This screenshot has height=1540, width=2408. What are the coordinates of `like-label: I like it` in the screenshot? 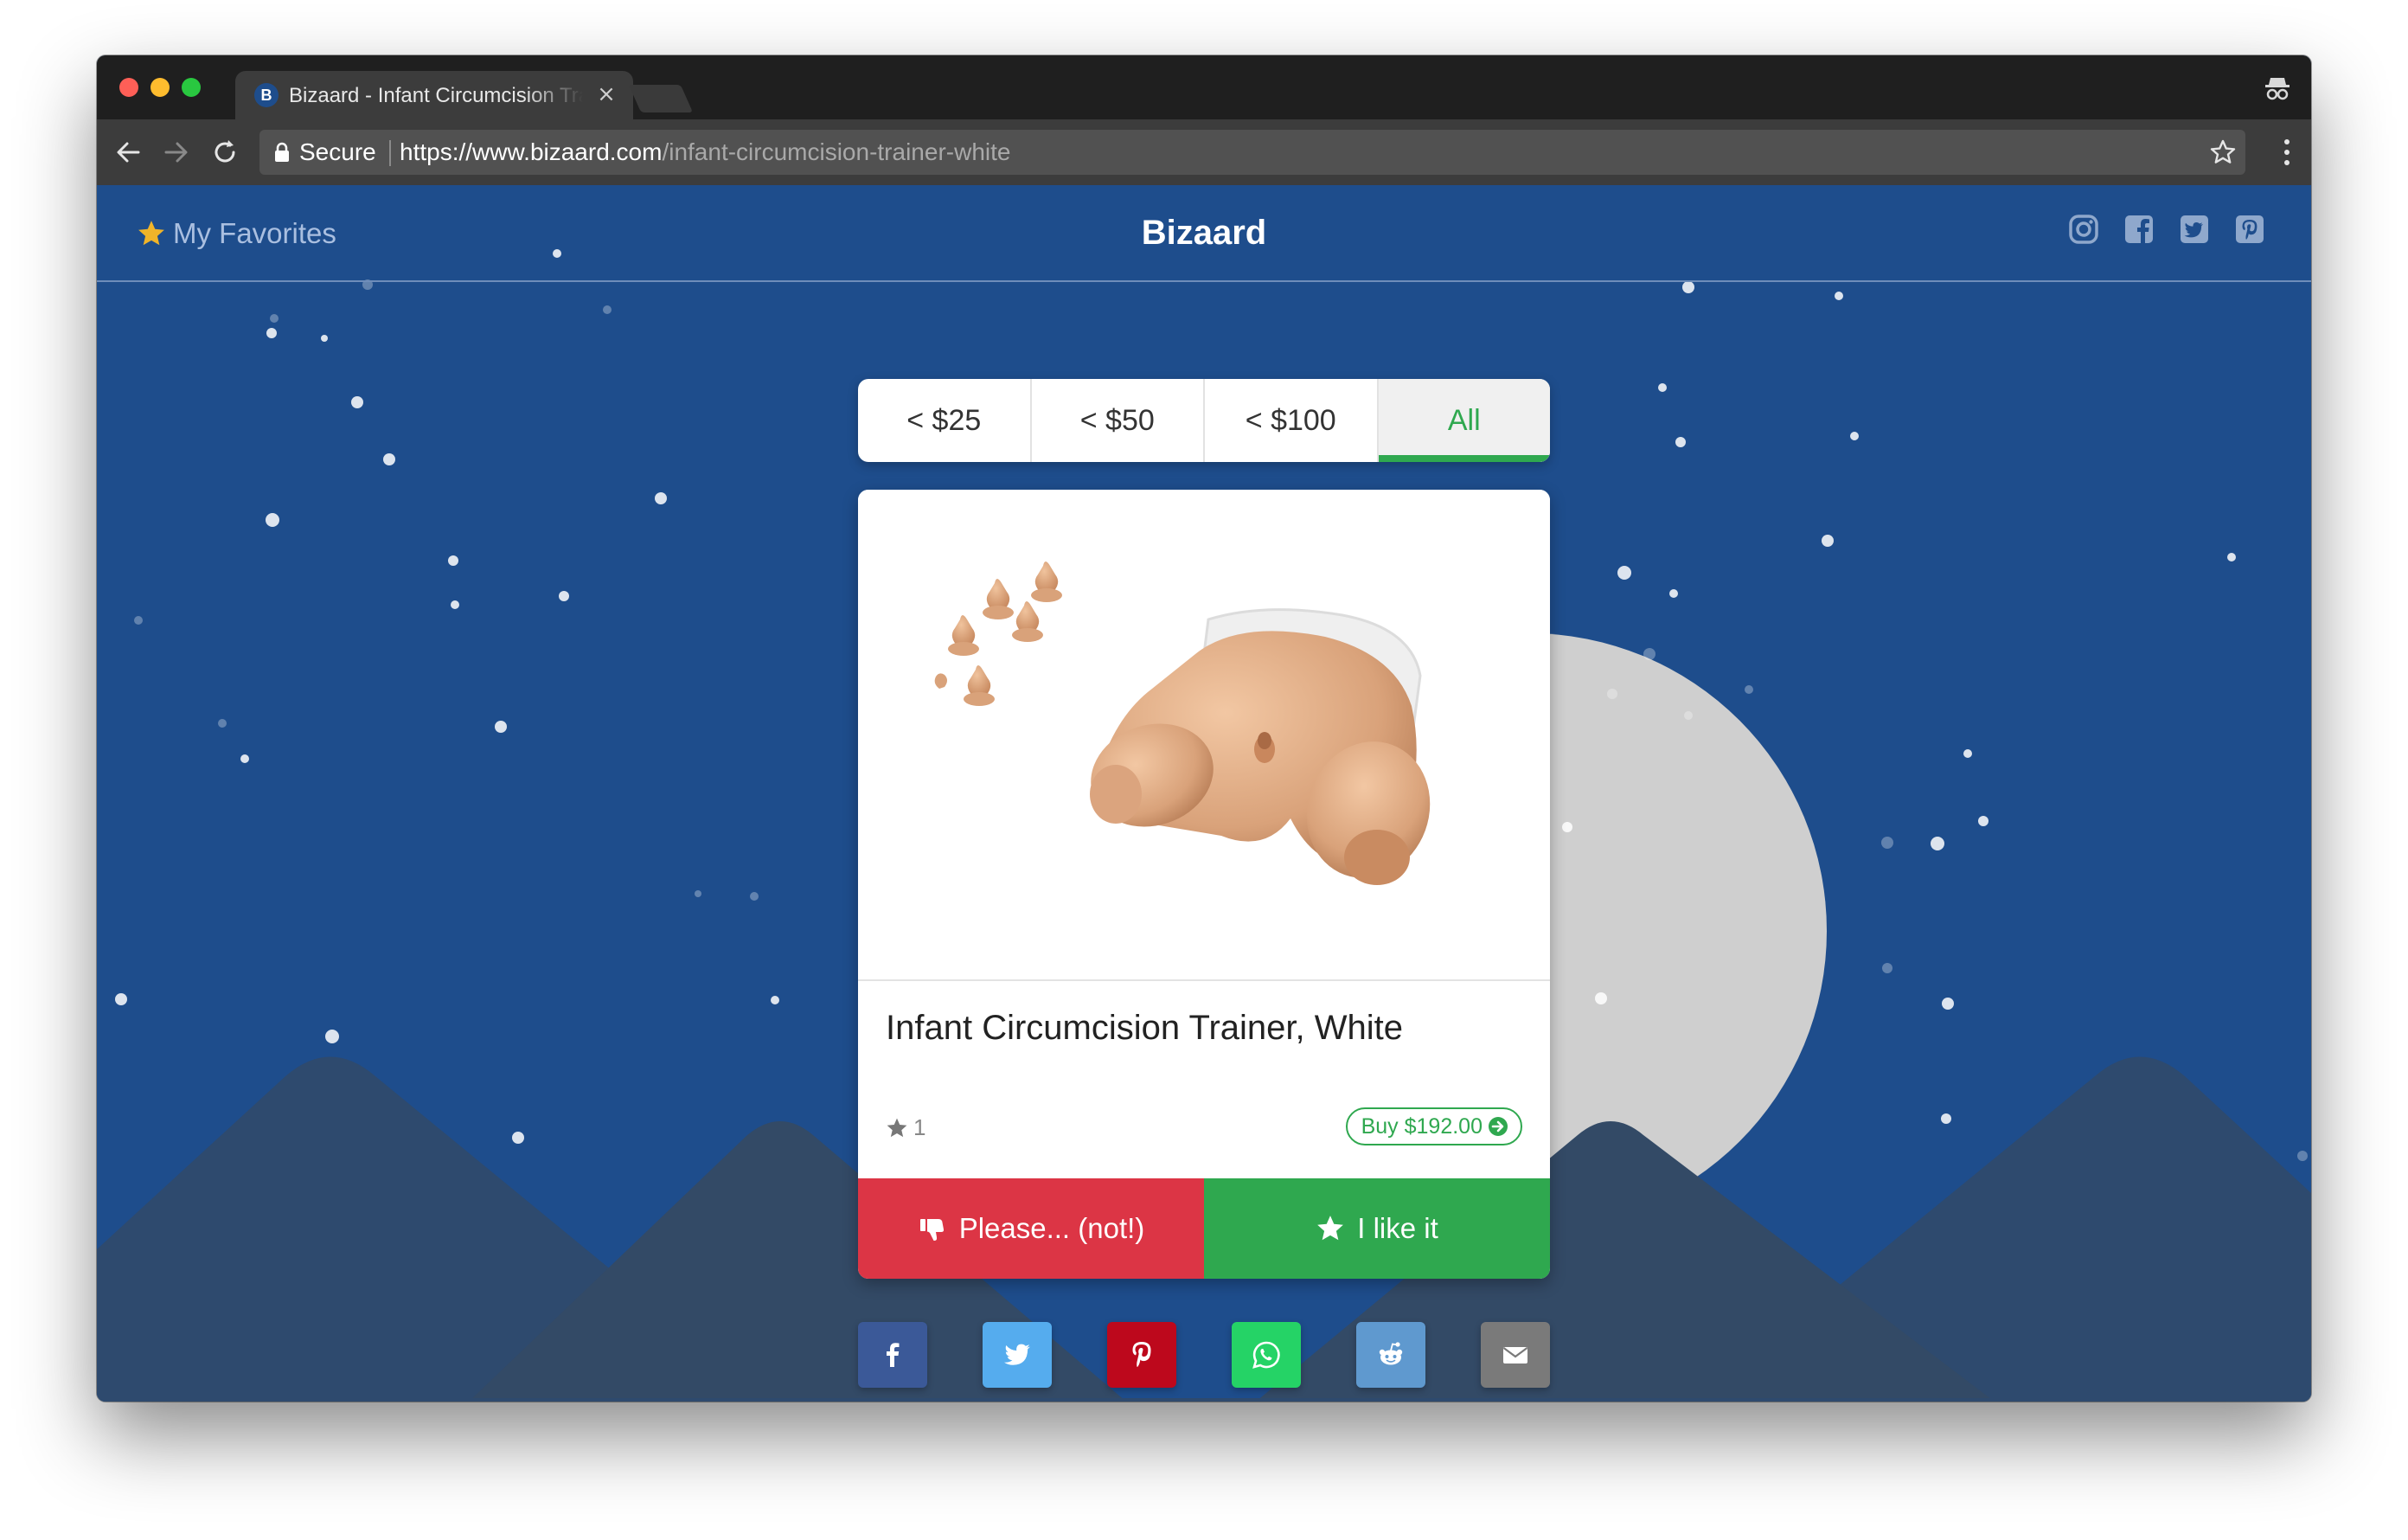 It's located at (1397, 1228).